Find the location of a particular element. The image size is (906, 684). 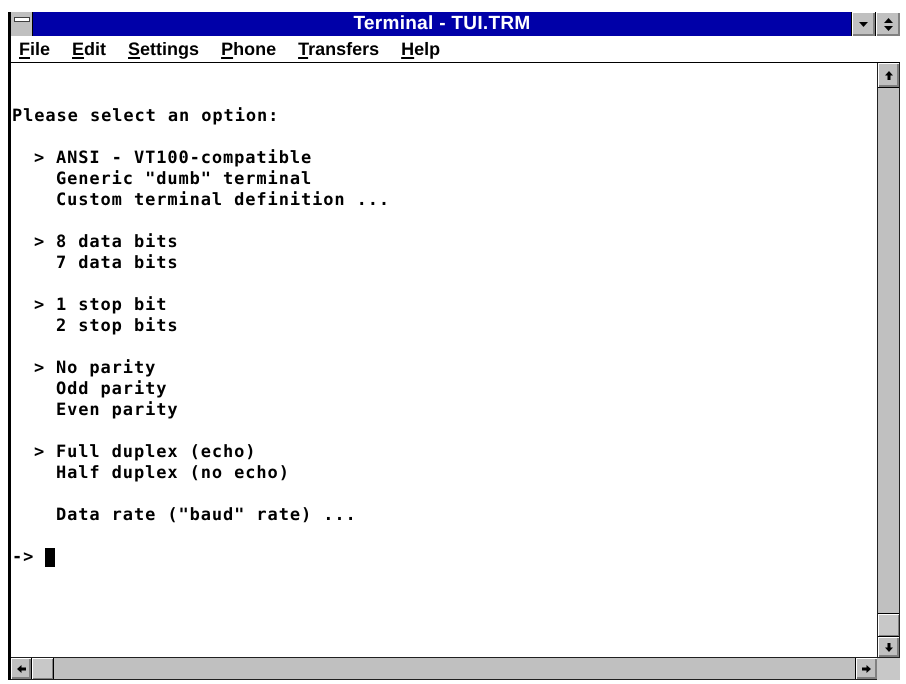

menu-item: Settings is located at coordinates (164, 49).